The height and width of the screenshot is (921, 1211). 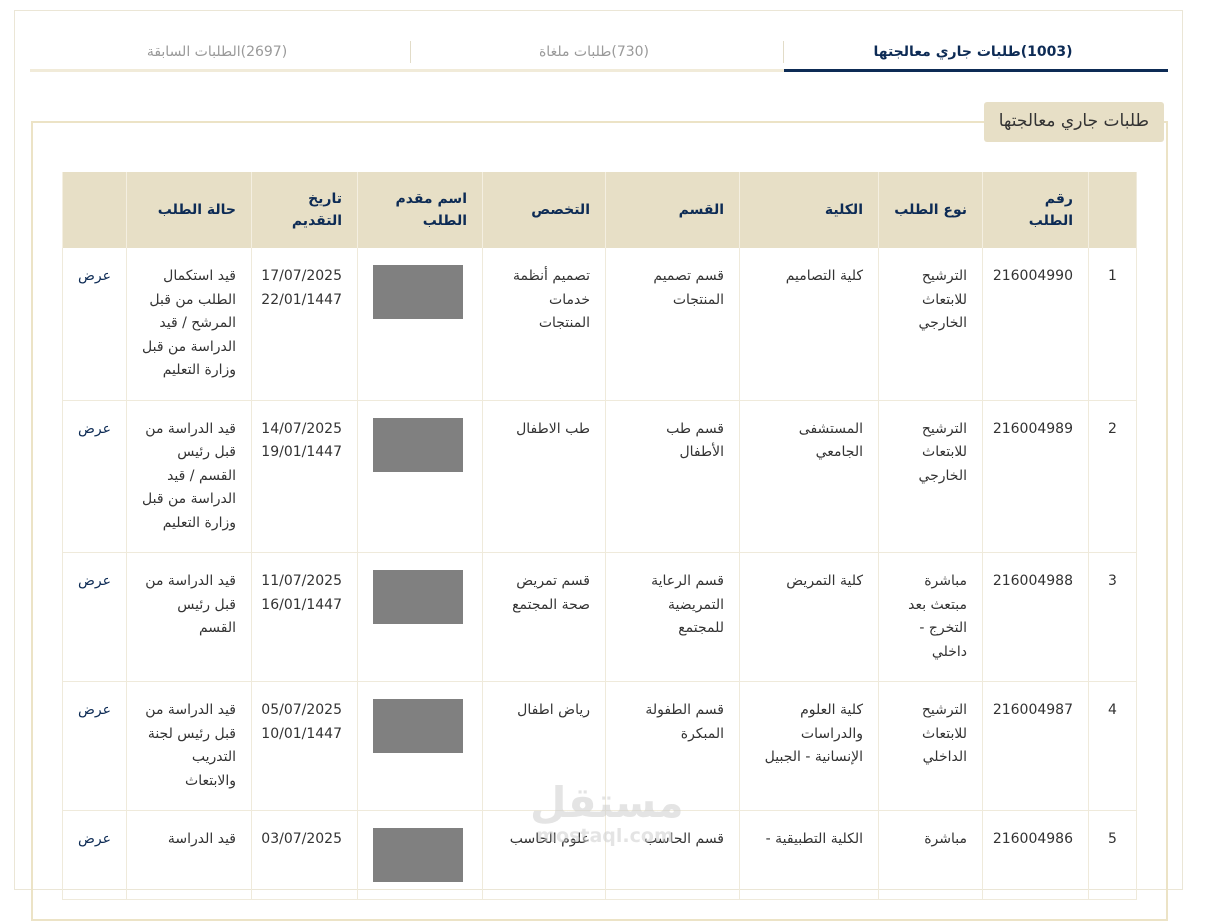 What do you see at coordinates (544, 476) in the screenshot?
I see `major: طب الاطفال` at bounding box center [544, 476].